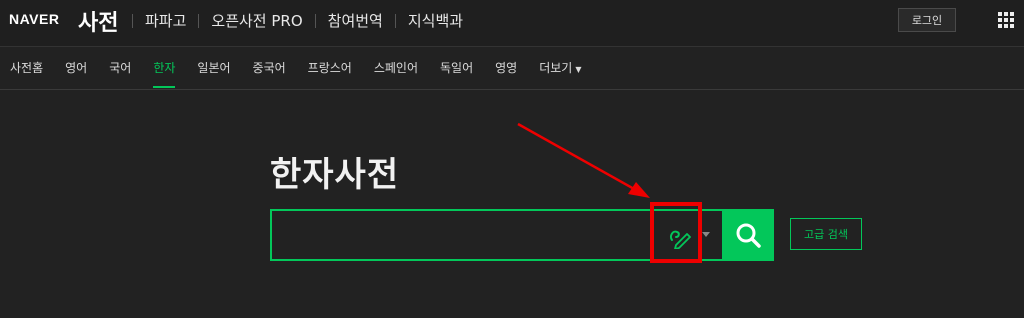 This screenshot has height=318, width=1024. Describe the element at coordinates (355, 20) in the screenshot. I see `link-participatory-translation: 참여번역` at that location.